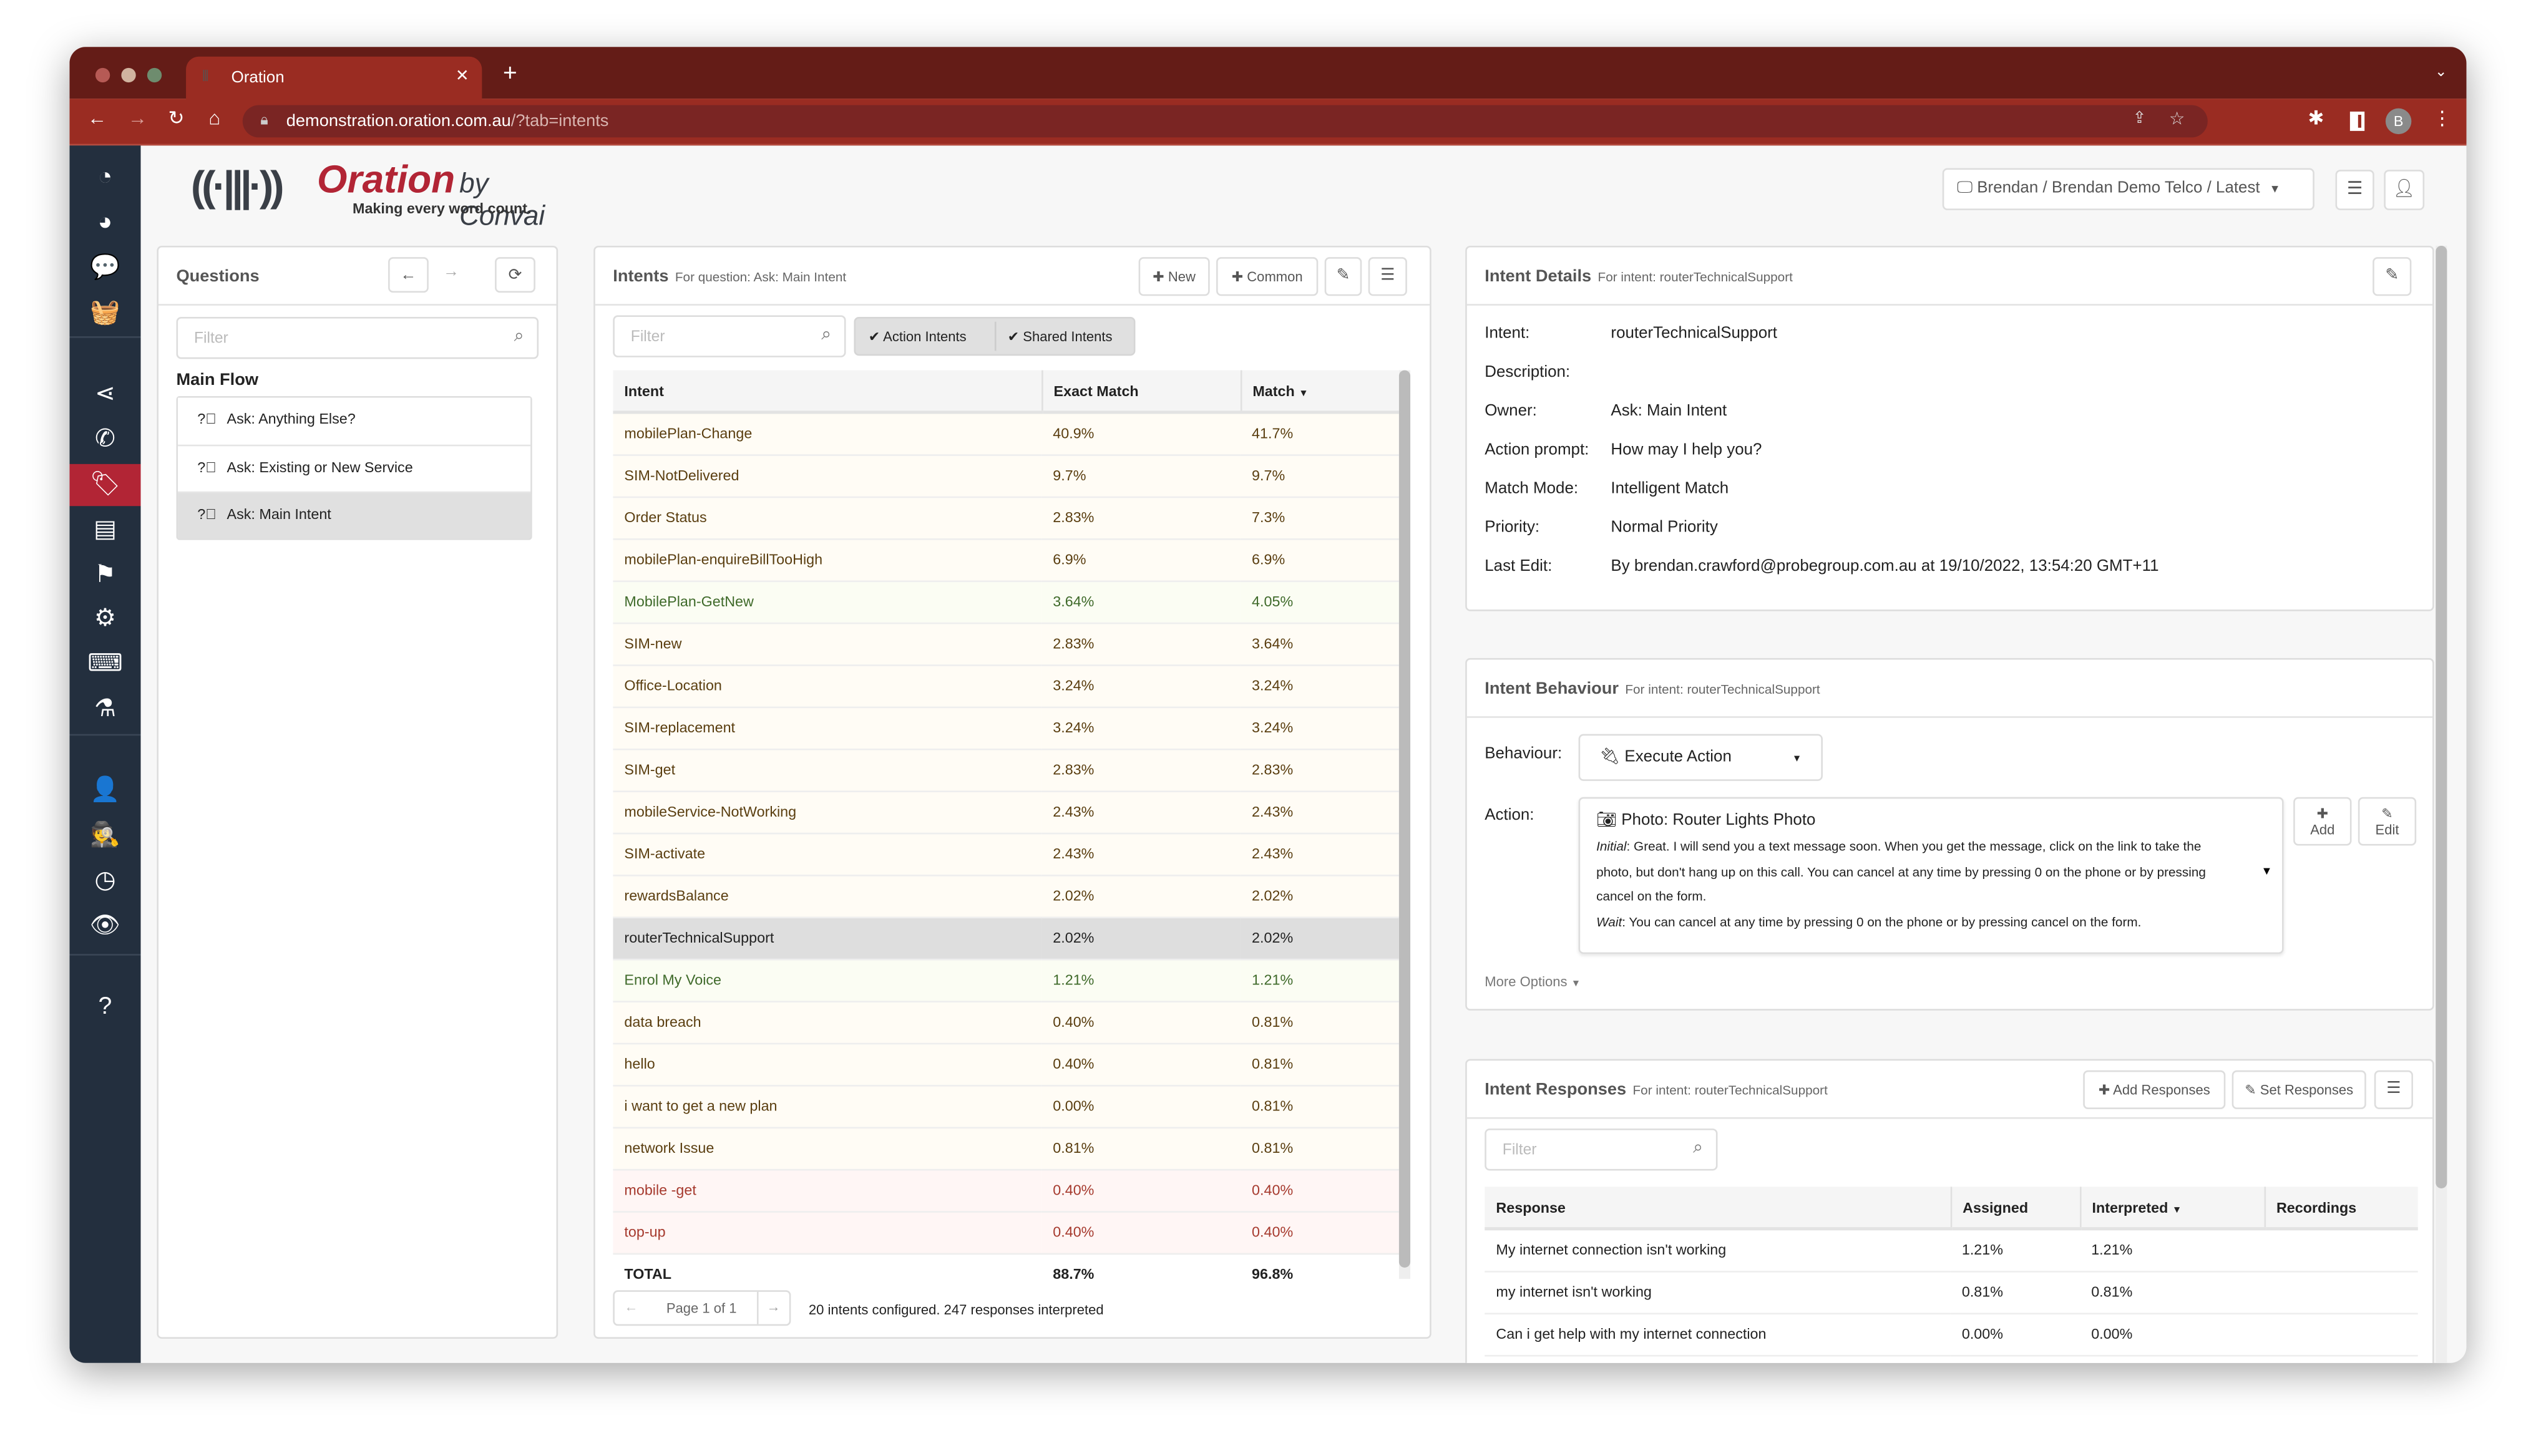  What do you see at coordinates (177, 118) in the screenshot?
I see `reload-icon: ↻` at bounding box center [177, 118].